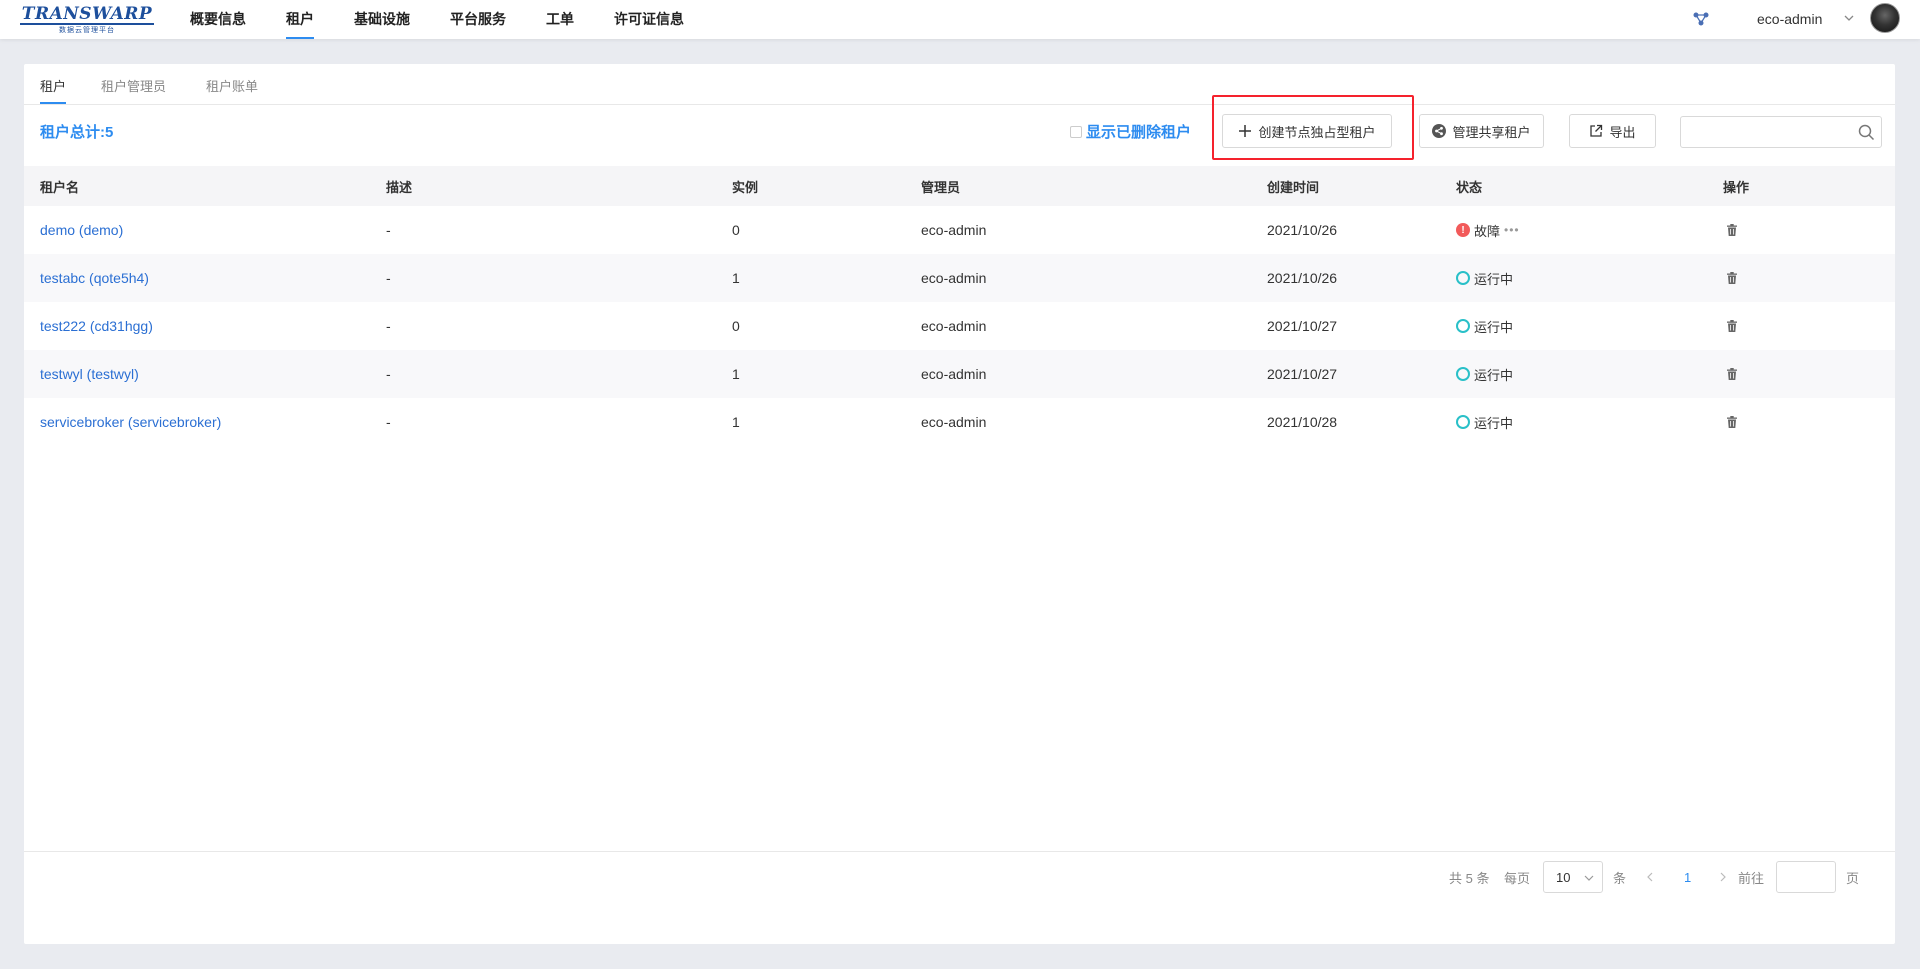 The width and height of the screenshot is (1920, 969). I want to click on network-icon, so click(1701, 19).